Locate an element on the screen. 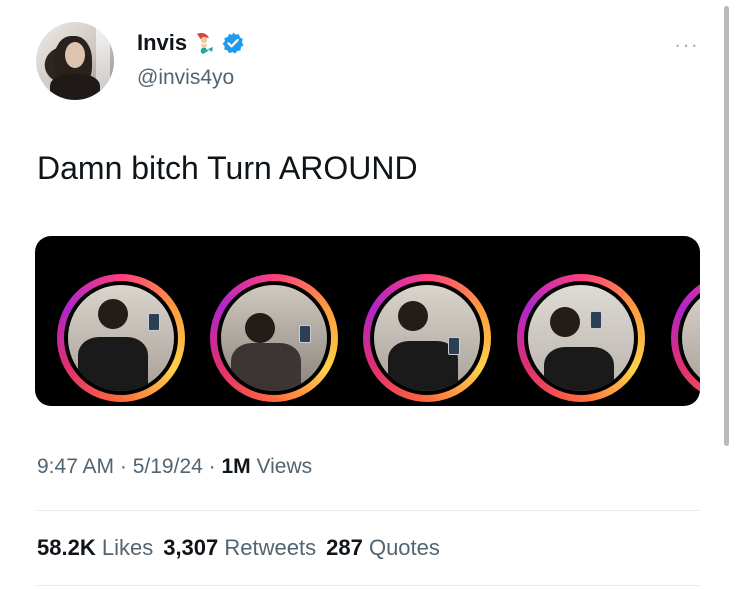  tweet-stats: 58.2K Likes 3,307 Retweets 287 Quotes is located at coordinates (238, 548).